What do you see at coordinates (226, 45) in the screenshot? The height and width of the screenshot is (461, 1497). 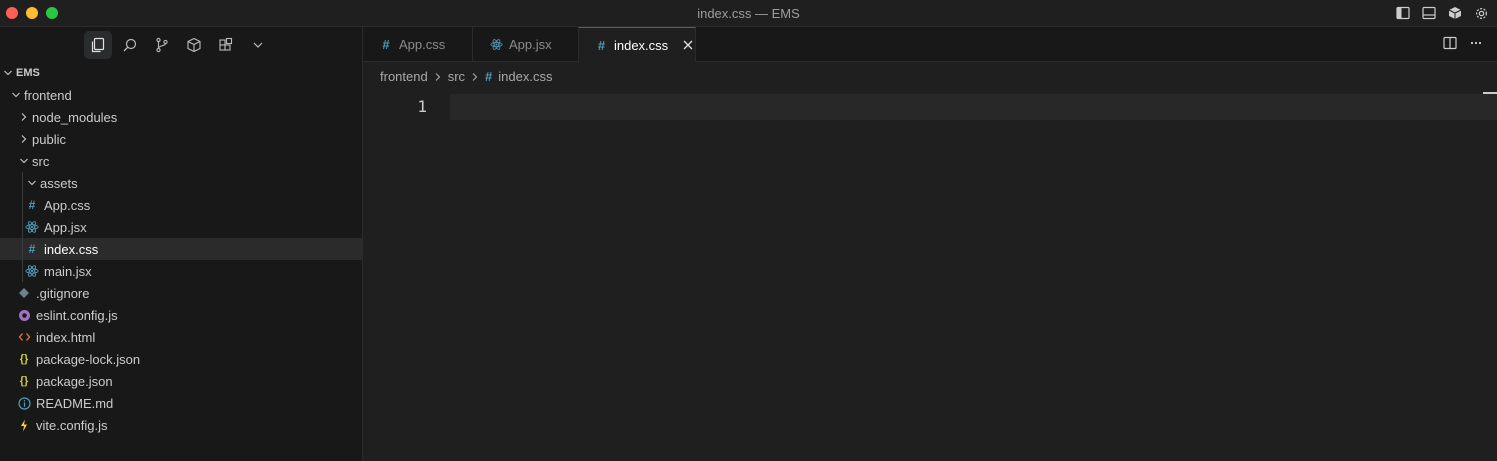 I see `extensions-icon` at bounding box center [226, 45].